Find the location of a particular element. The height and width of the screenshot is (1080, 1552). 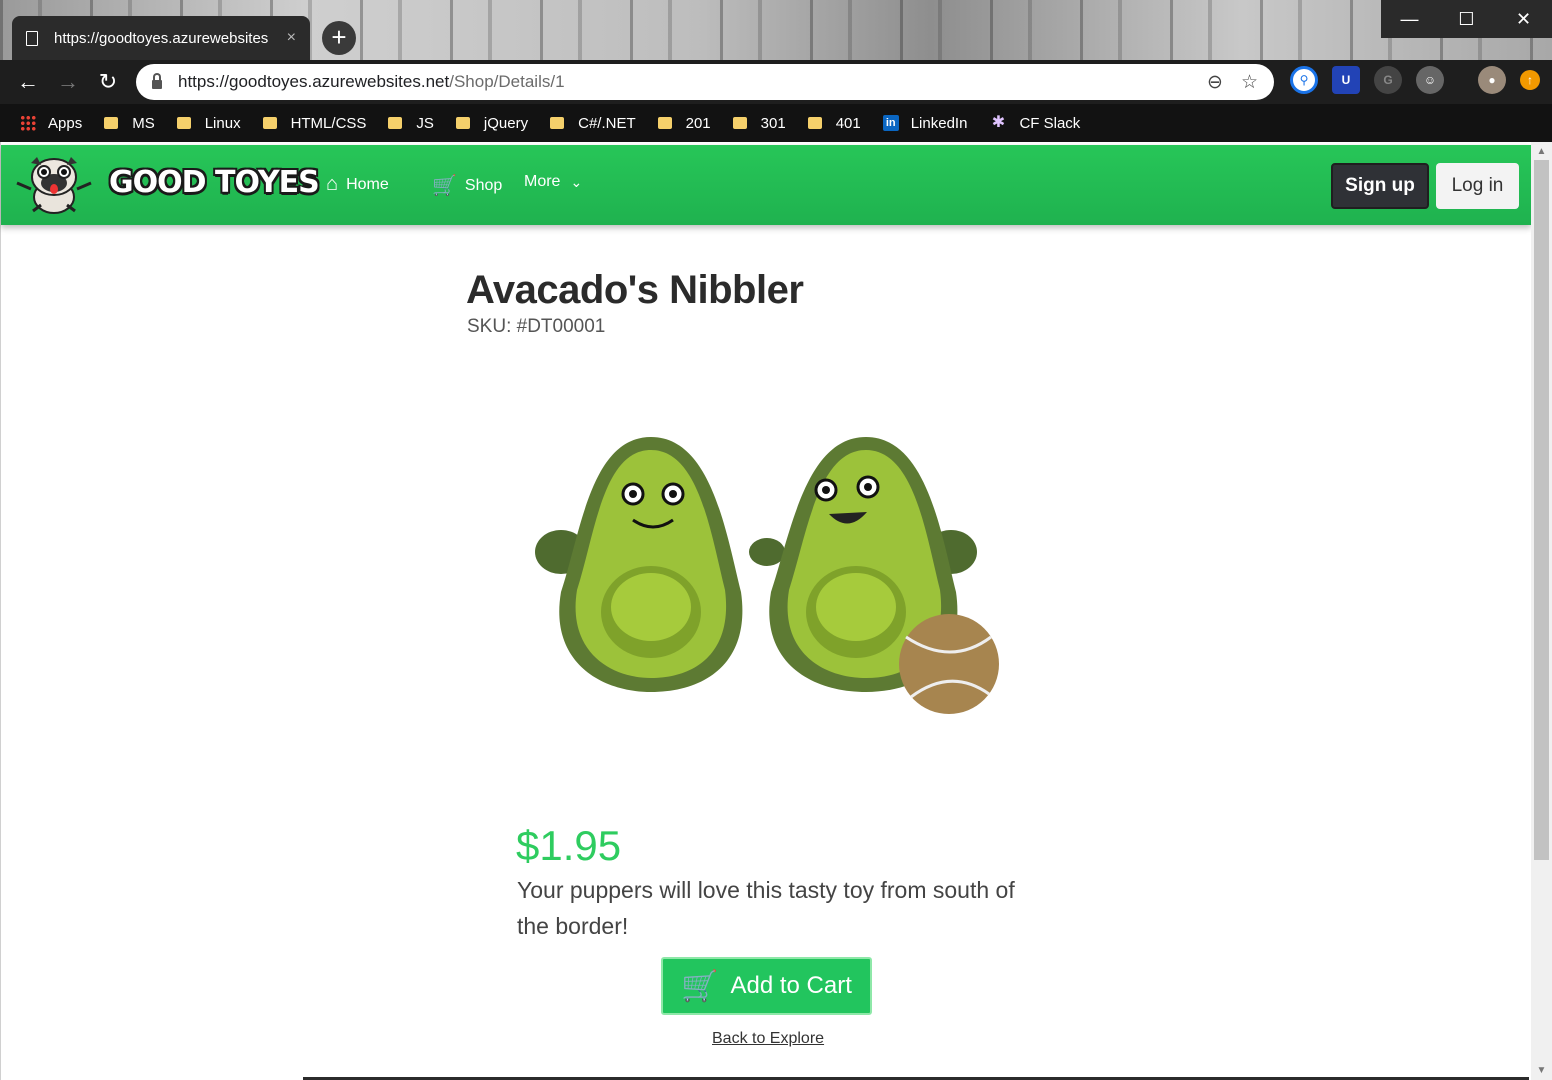

bookmark-apps: Apps is located at coordinates (51, 123).